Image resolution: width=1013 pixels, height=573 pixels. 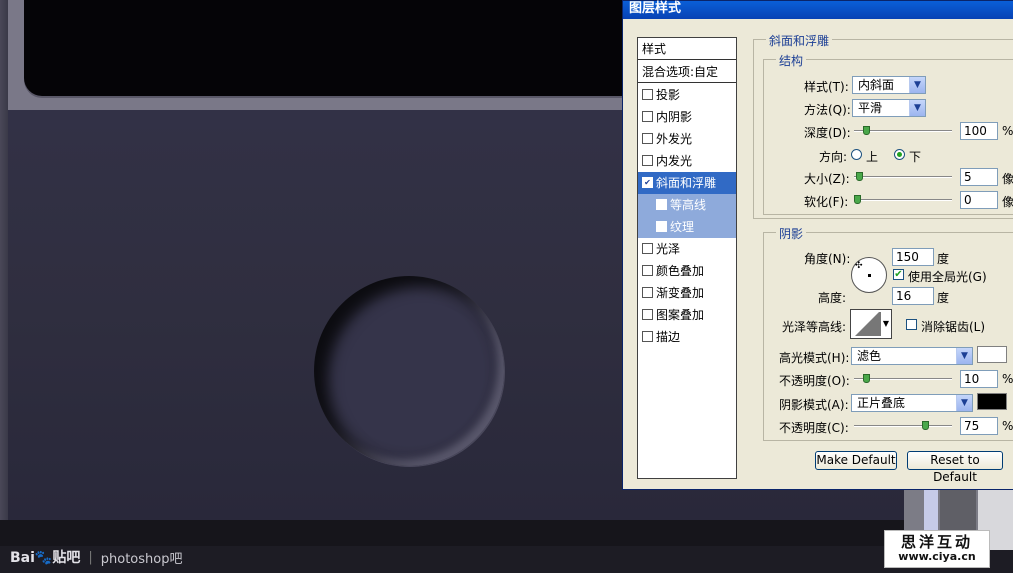 I want to click on dropdown-value: 正片叠底, so click(x=881, y=403).